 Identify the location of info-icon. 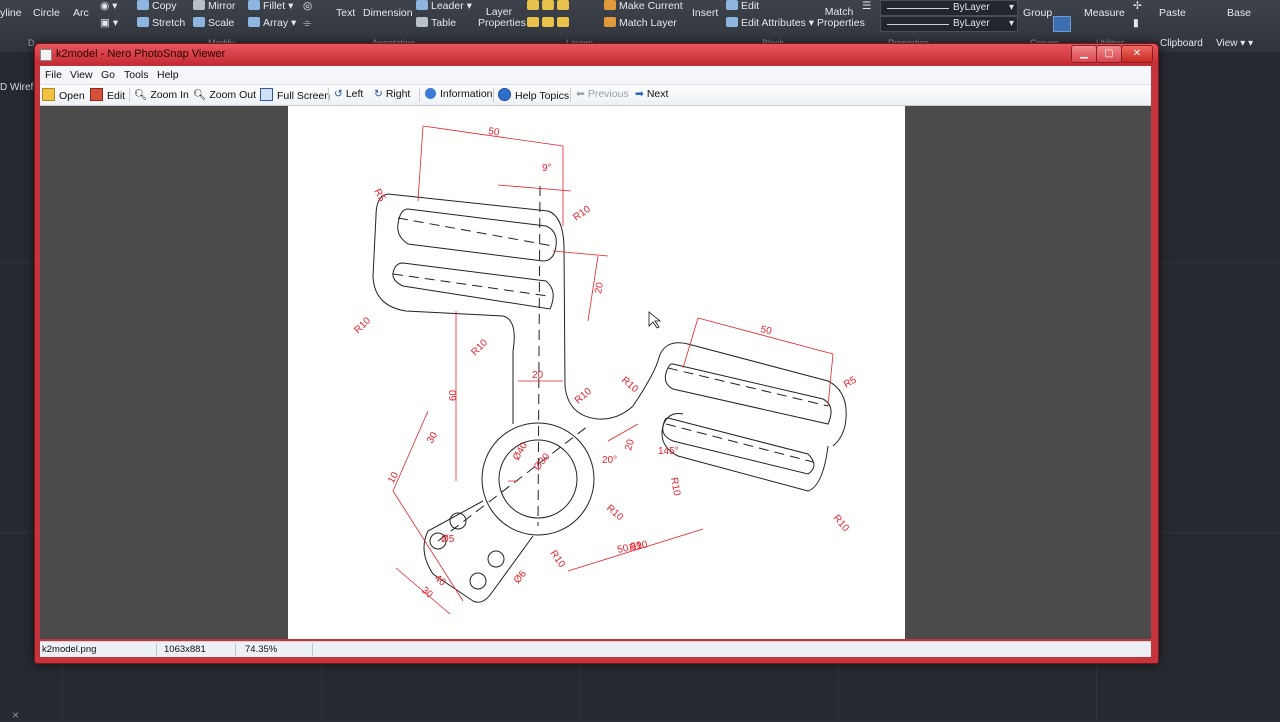
(430, 93).